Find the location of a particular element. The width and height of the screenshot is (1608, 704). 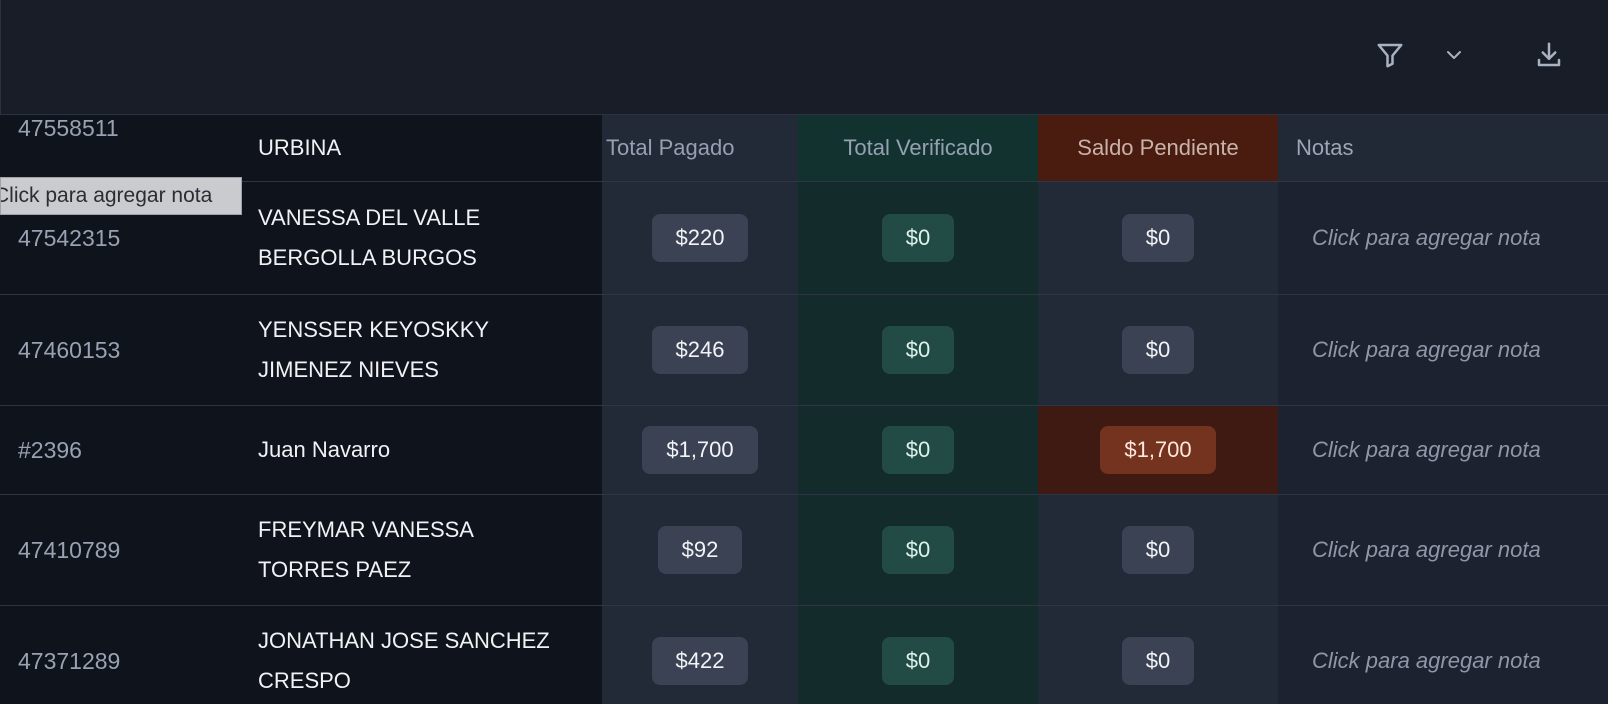

row-name-line2: BERGOLLA BURGOS is located at coordinates (367, 257).